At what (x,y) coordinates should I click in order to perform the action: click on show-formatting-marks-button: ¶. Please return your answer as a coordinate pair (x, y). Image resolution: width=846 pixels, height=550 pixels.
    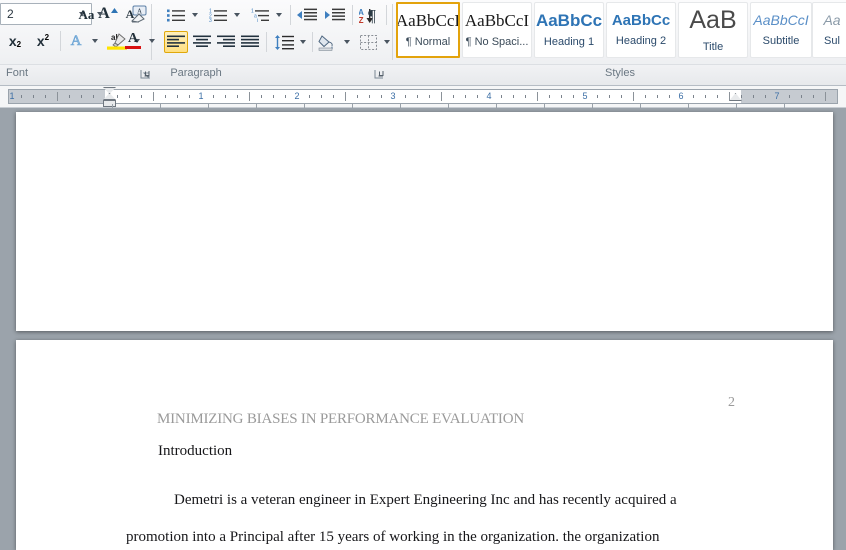
    Looking at the image, I should click on (372, 15).